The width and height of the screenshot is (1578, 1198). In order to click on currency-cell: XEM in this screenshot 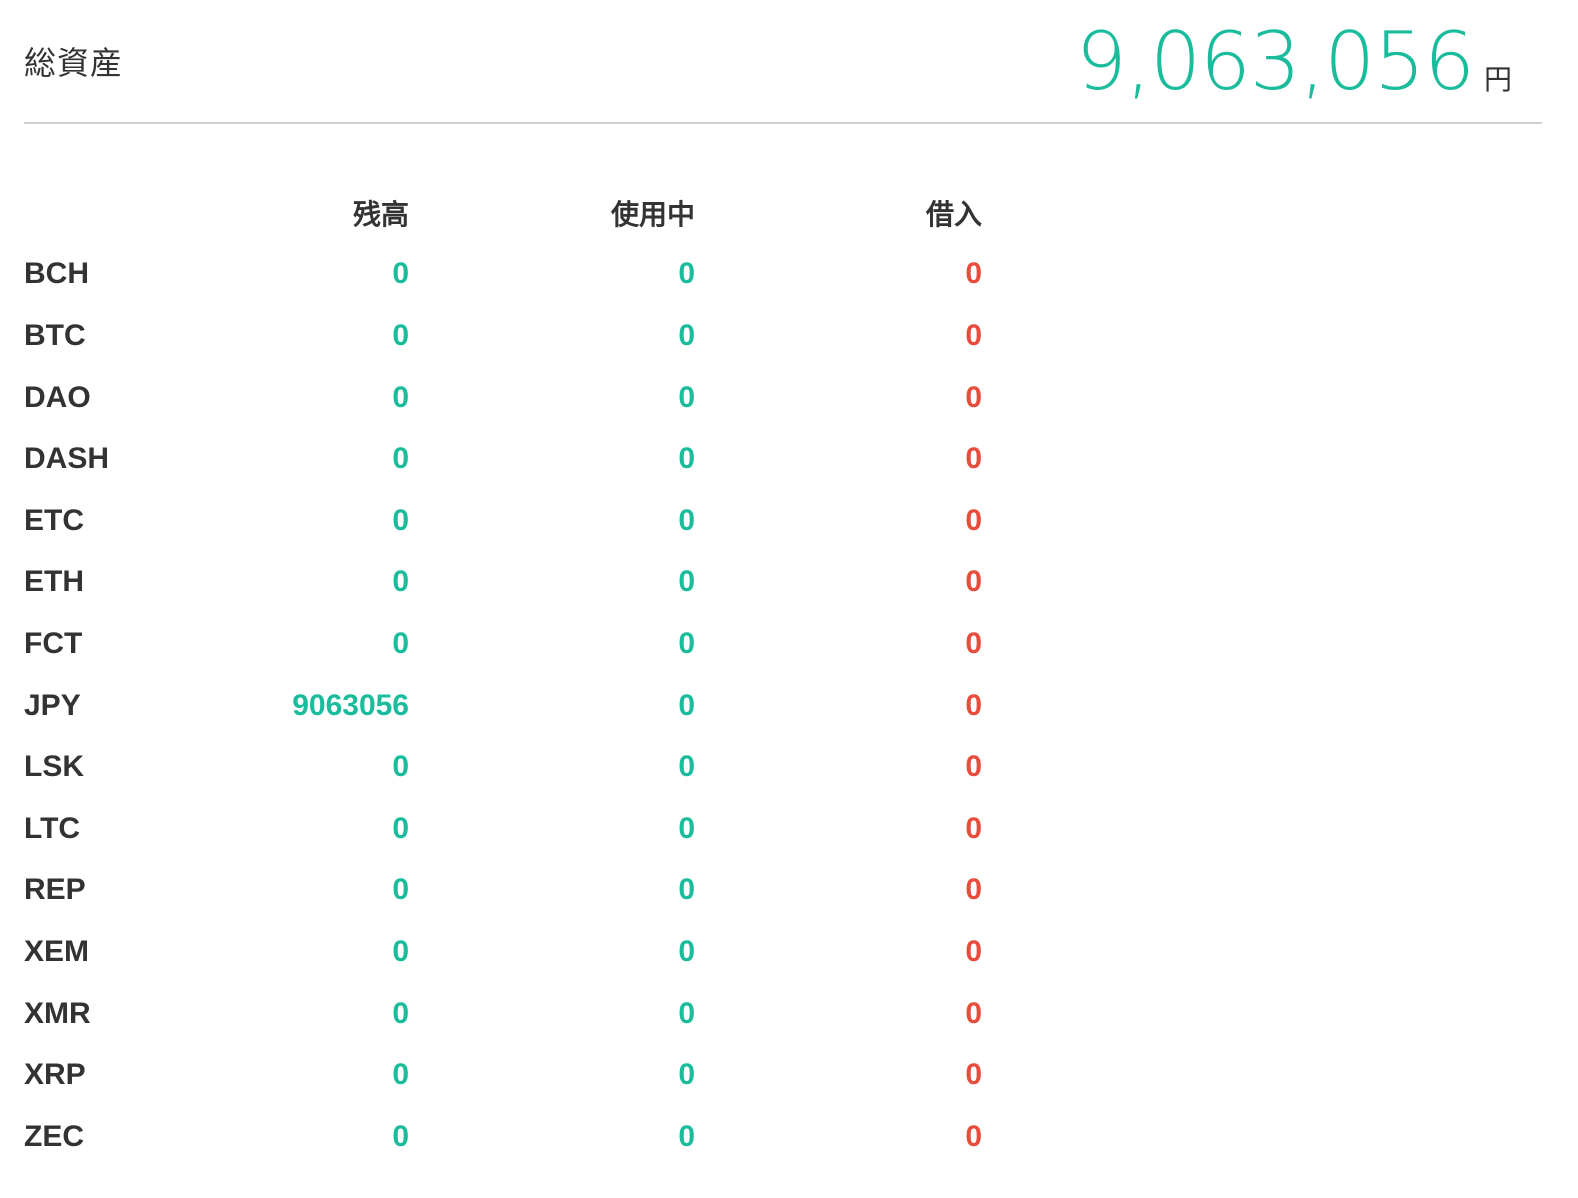, I will do `click(57, 951)`.